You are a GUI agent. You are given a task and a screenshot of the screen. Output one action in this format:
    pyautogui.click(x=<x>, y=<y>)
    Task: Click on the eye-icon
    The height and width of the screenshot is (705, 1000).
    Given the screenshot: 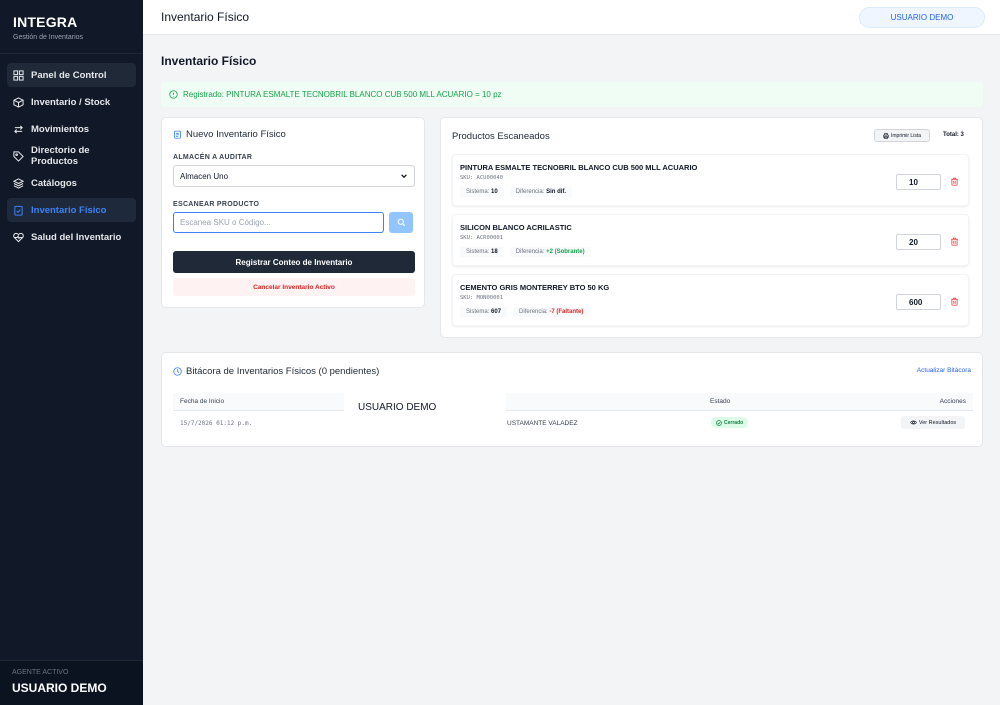 What is the action you would take?
    pyautogui.click(x=913, y=422)
    